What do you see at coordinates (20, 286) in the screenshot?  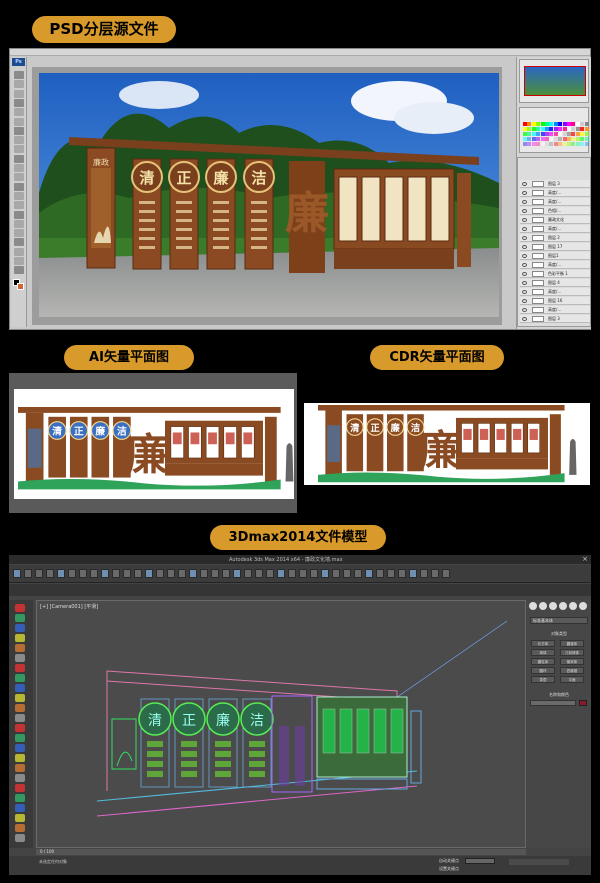 I see `background-color-swatch` at bounding box center [20, 286].